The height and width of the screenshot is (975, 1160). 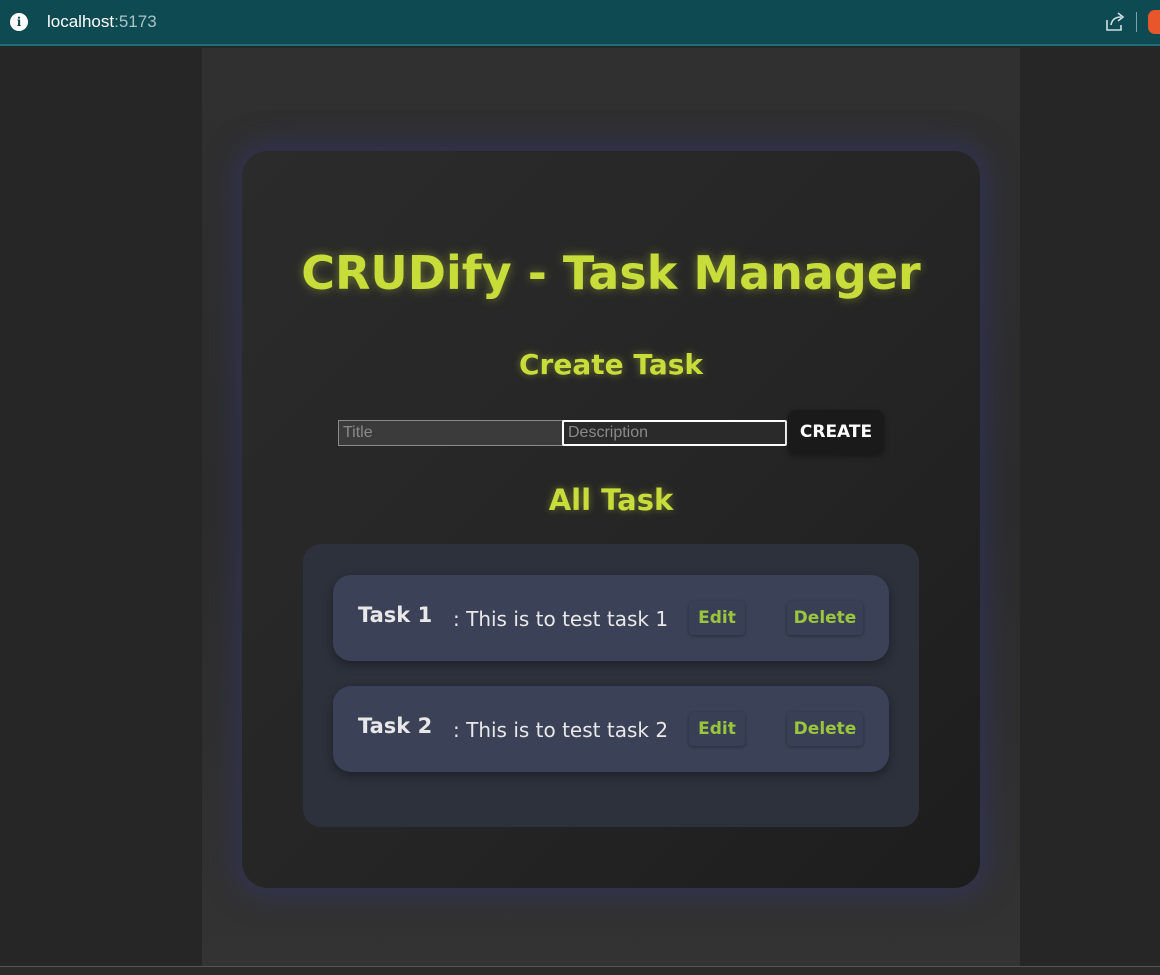 I want to click on create-button: CREATE, so click(x=836, y=432).